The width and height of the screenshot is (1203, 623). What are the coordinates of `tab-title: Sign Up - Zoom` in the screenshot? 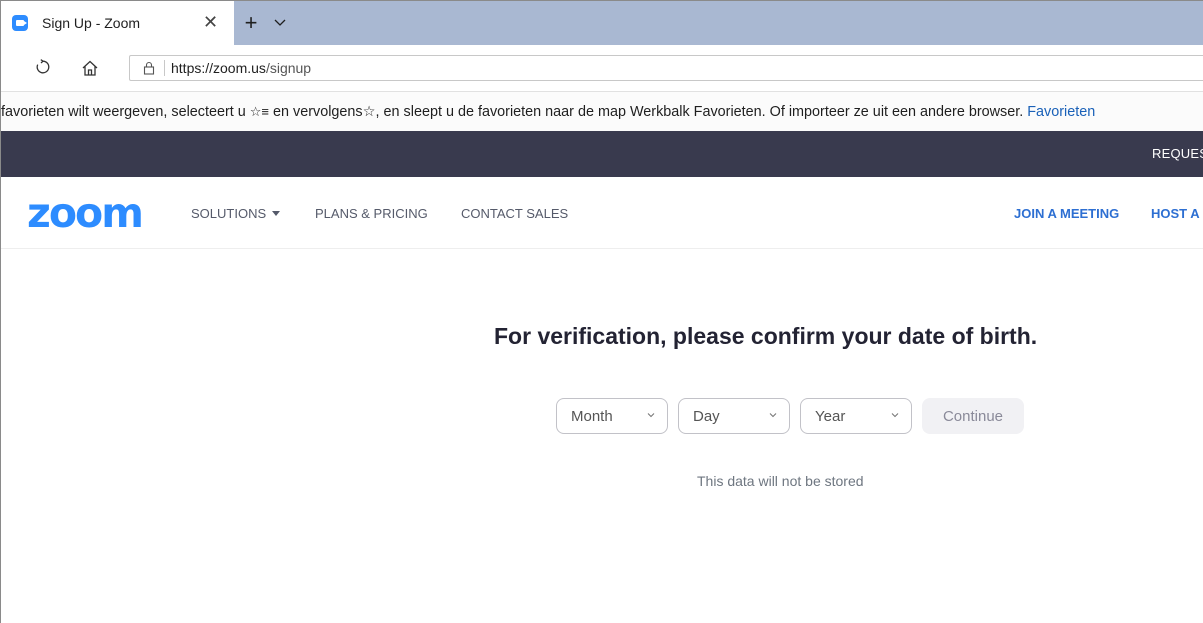 It's located at (91, 23).